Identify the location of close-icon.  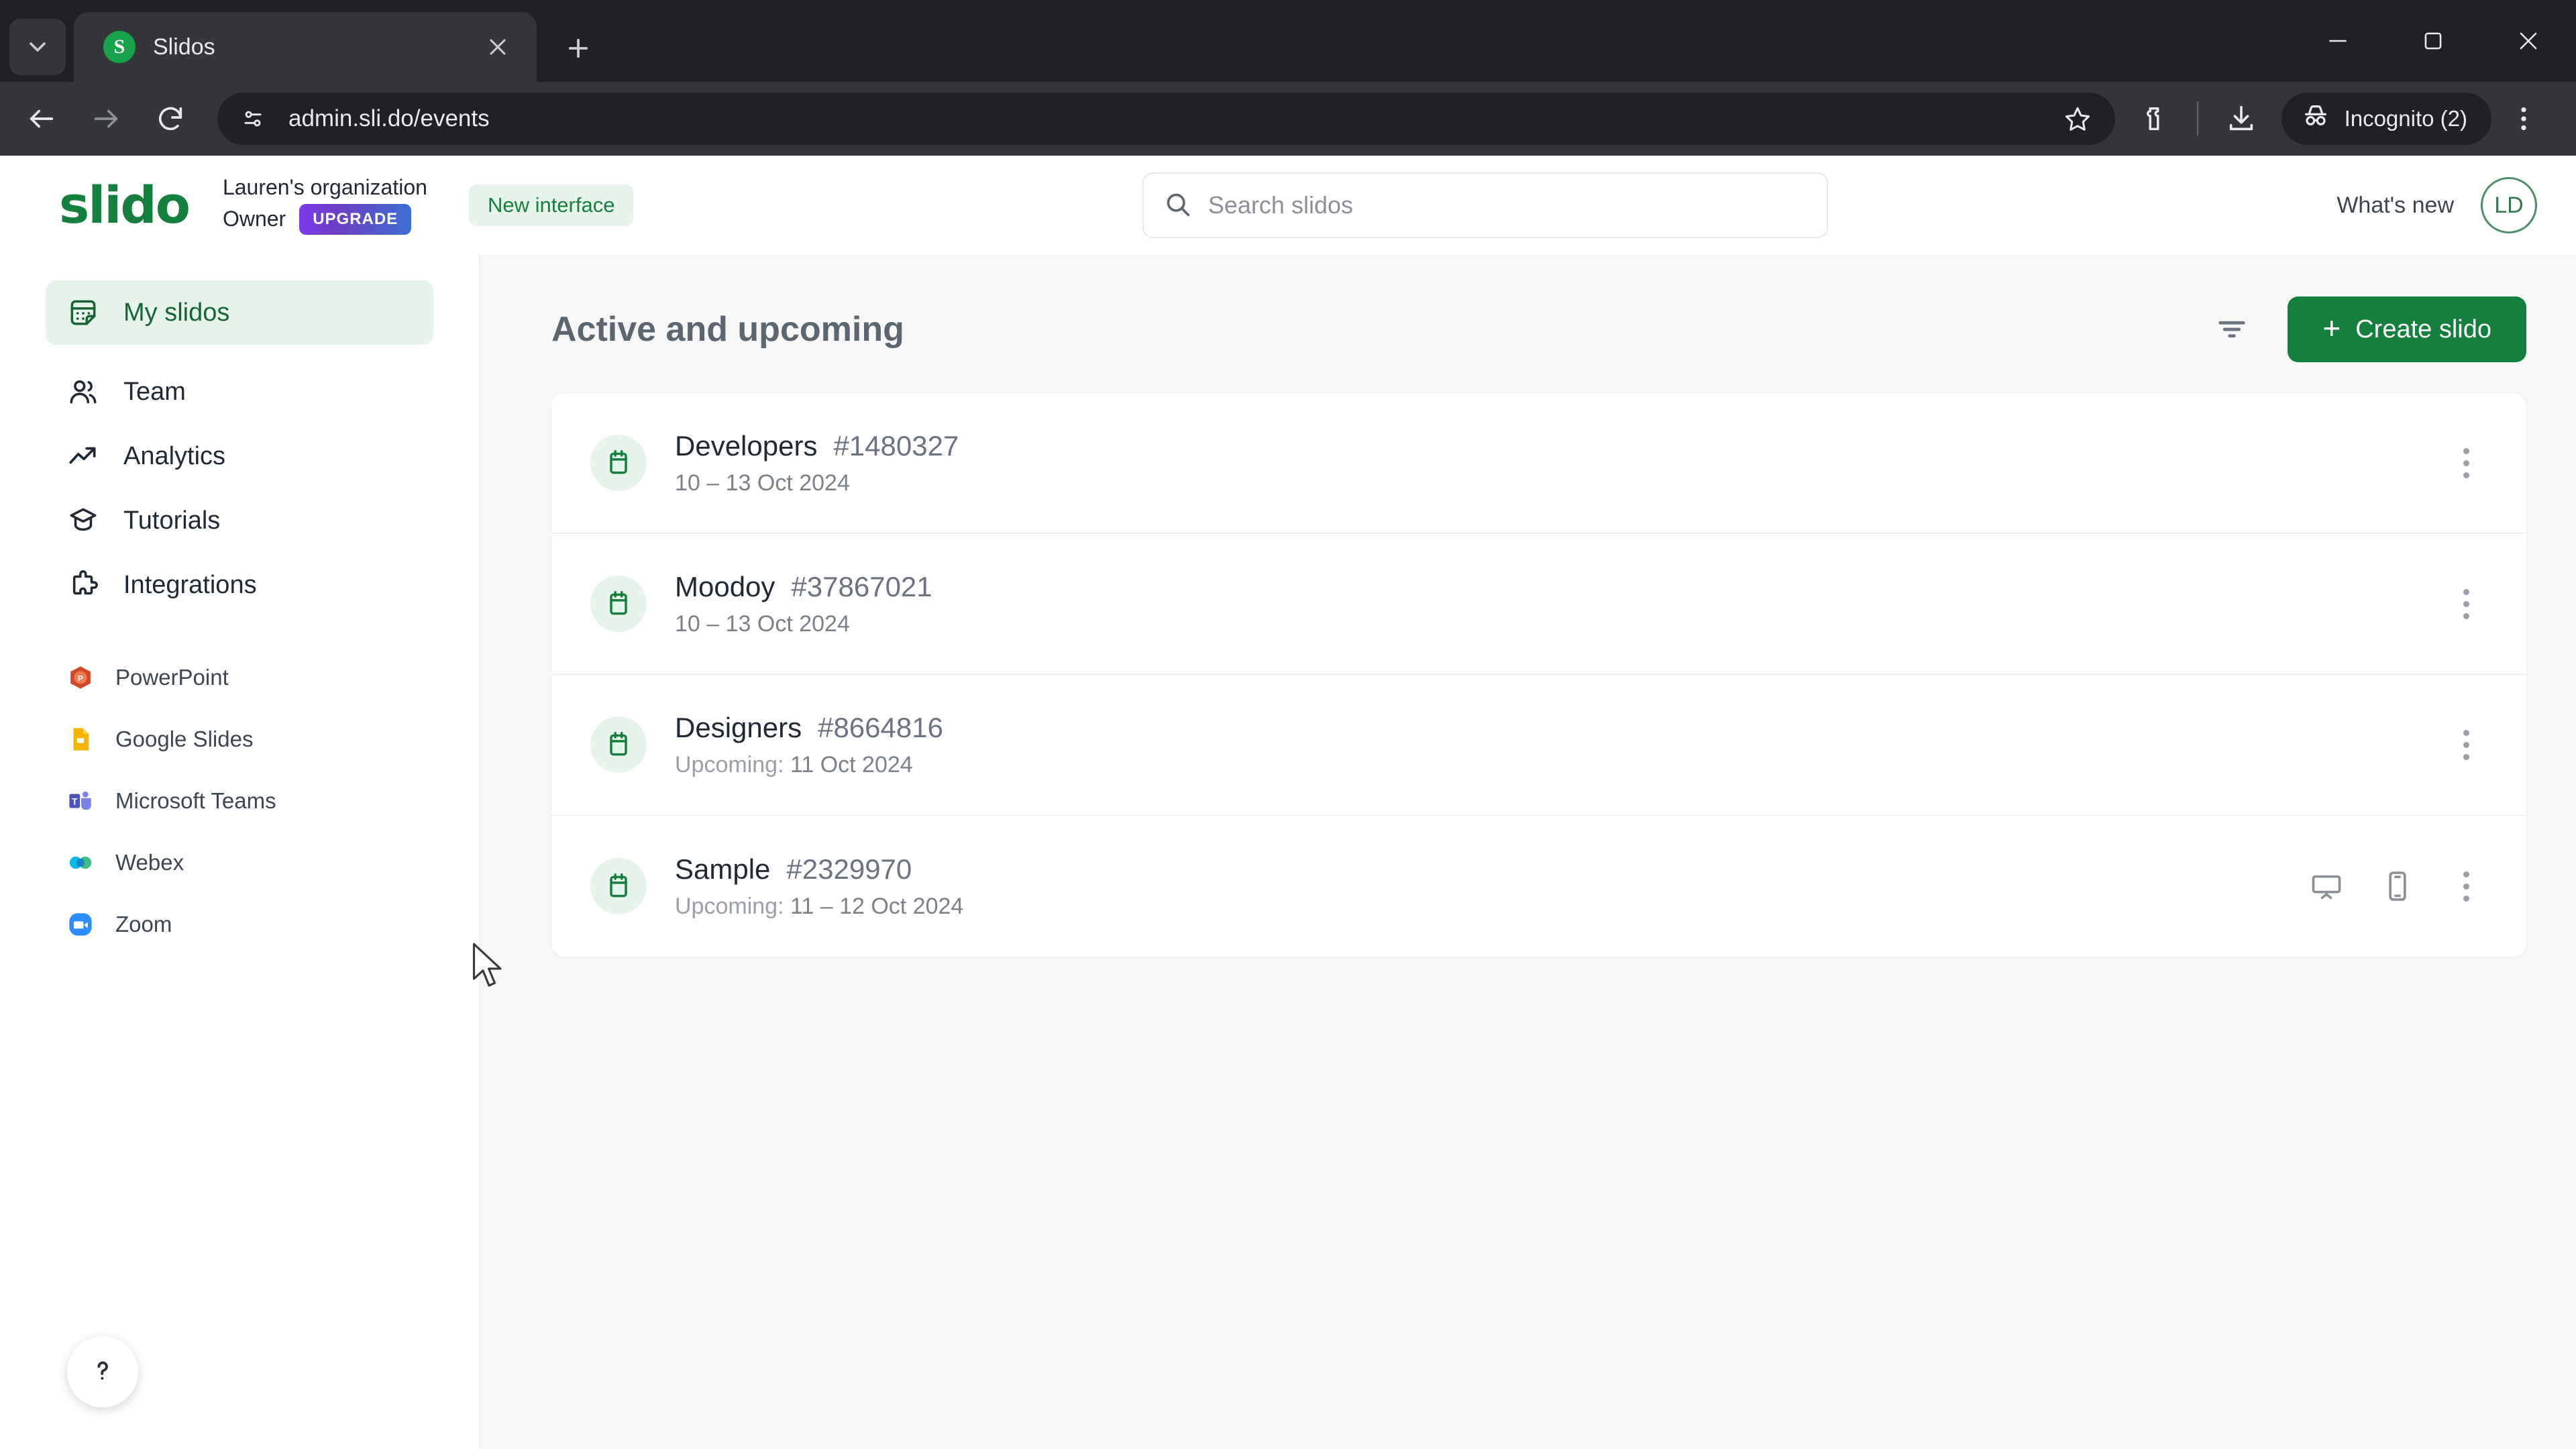
(498, 47).